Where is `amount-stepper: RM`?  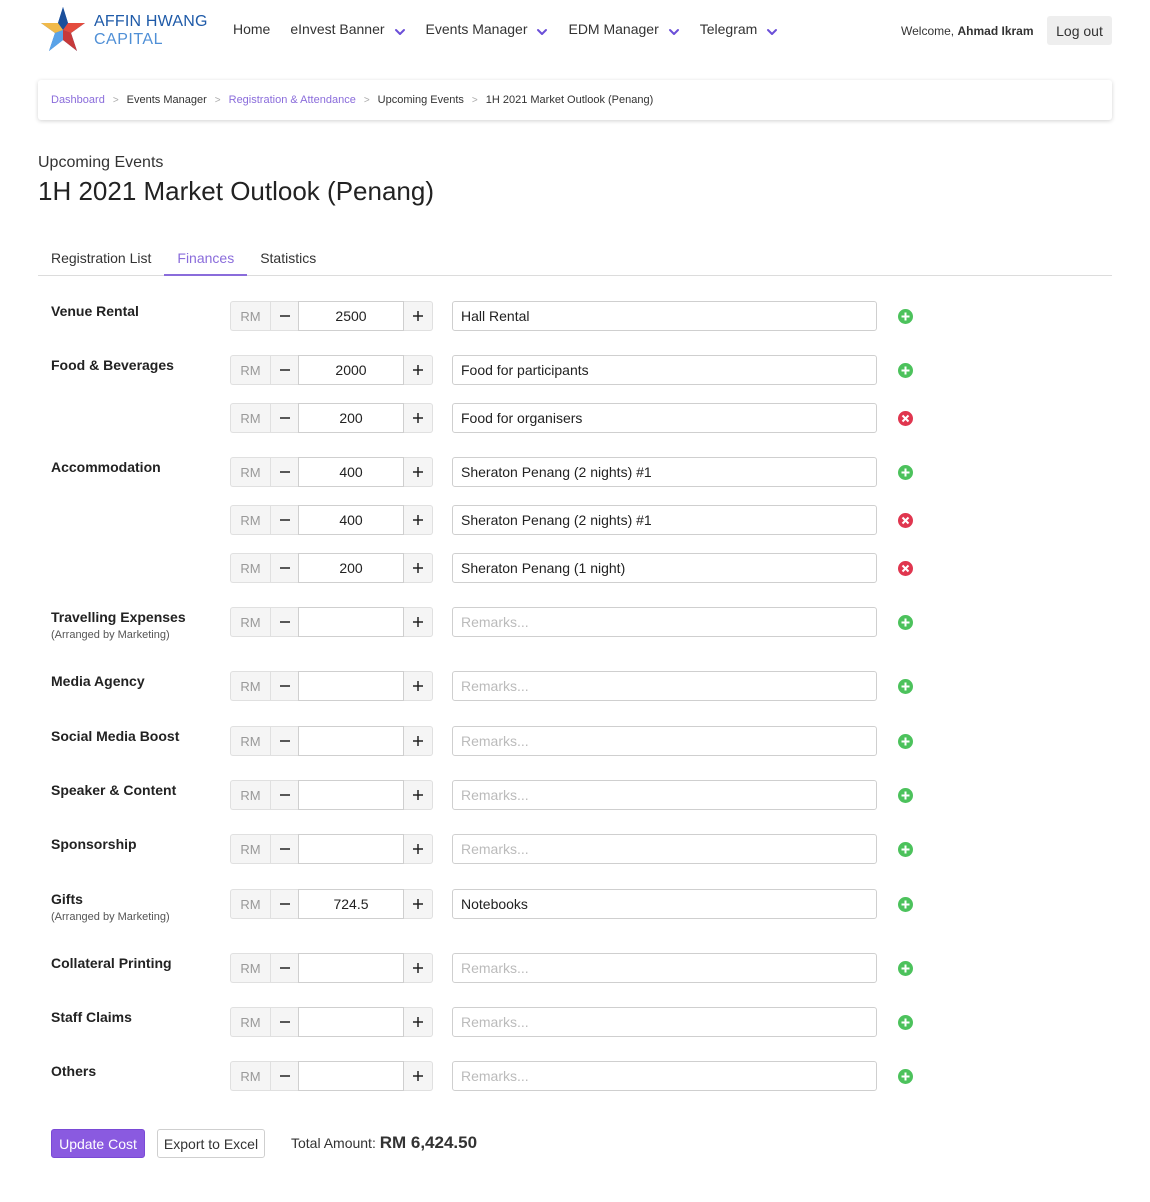
amount-stepper: RM is located at coordinates (331, 1022).